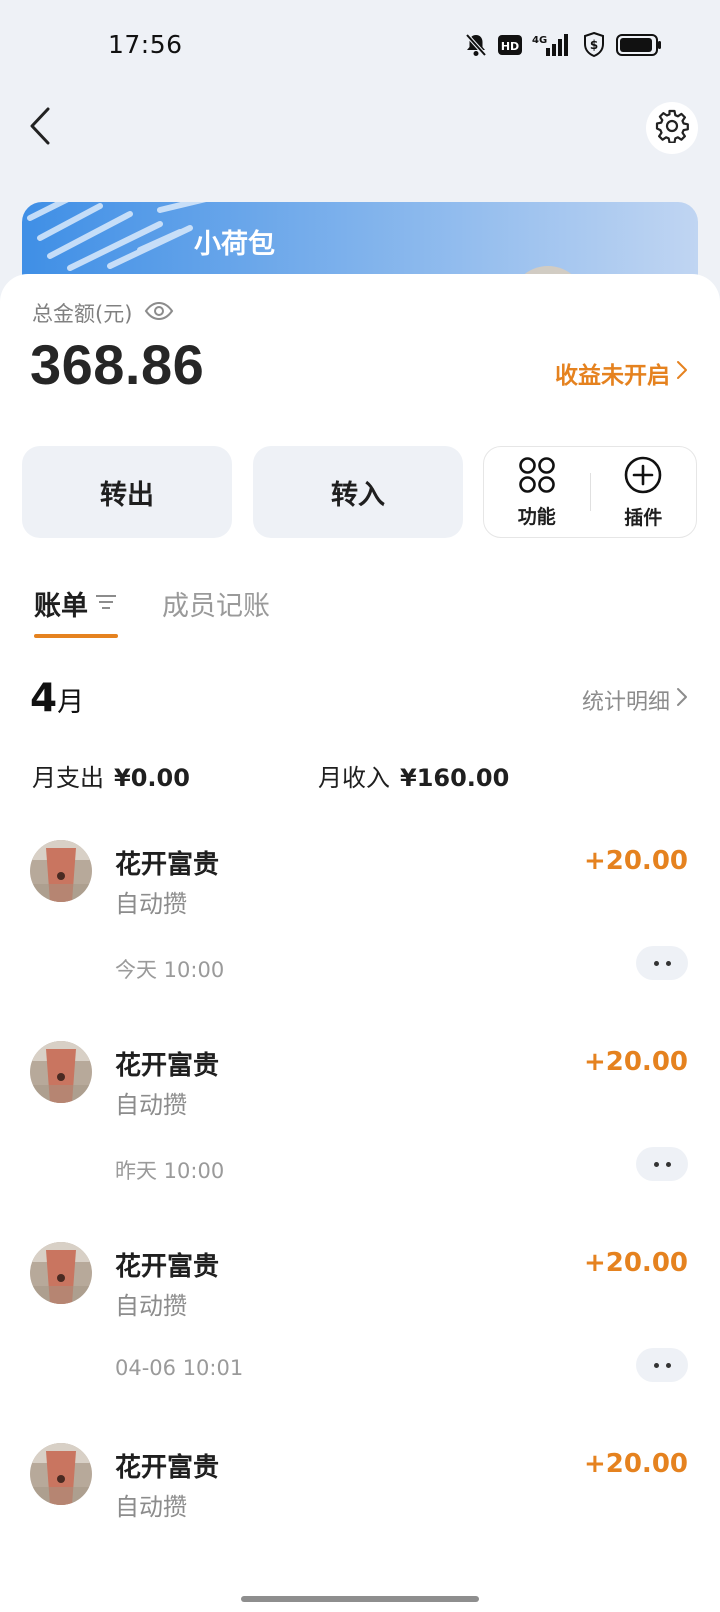 The height and width of the screenshot is (1612, 720). I want to click on month-expense: 月支出 ¥0.00, so click(111, 775).